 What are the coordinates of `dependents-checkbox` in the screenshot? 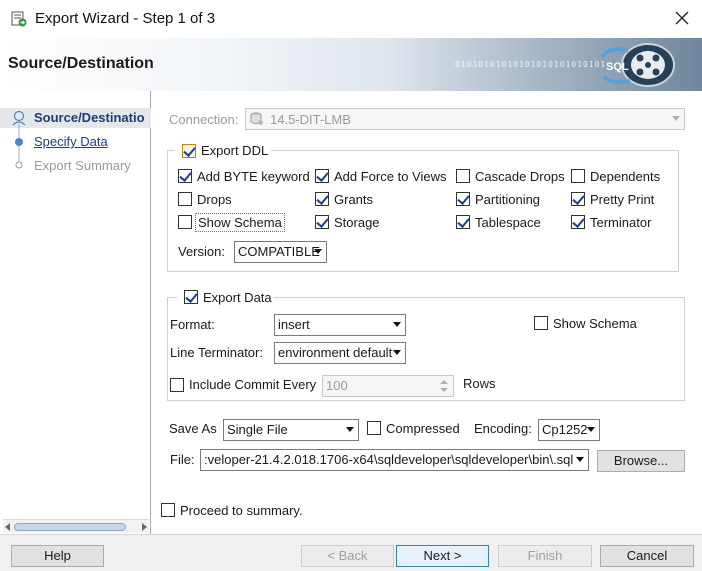 It's located at (578, 176).